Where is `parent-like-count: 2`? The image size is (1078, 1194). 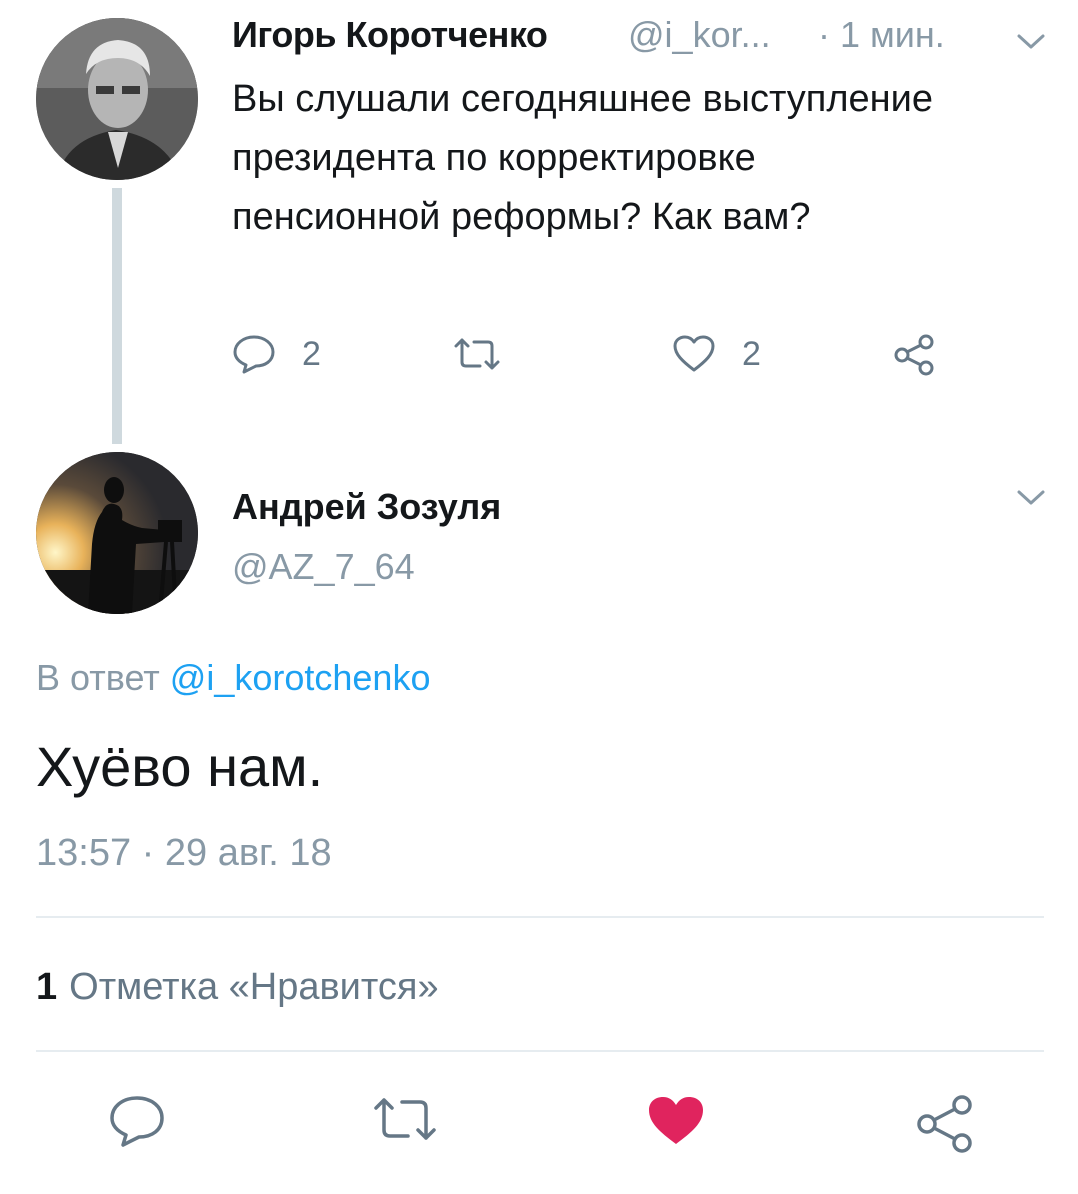
parent-like-count: 2 is located at coordinates (751, 353).